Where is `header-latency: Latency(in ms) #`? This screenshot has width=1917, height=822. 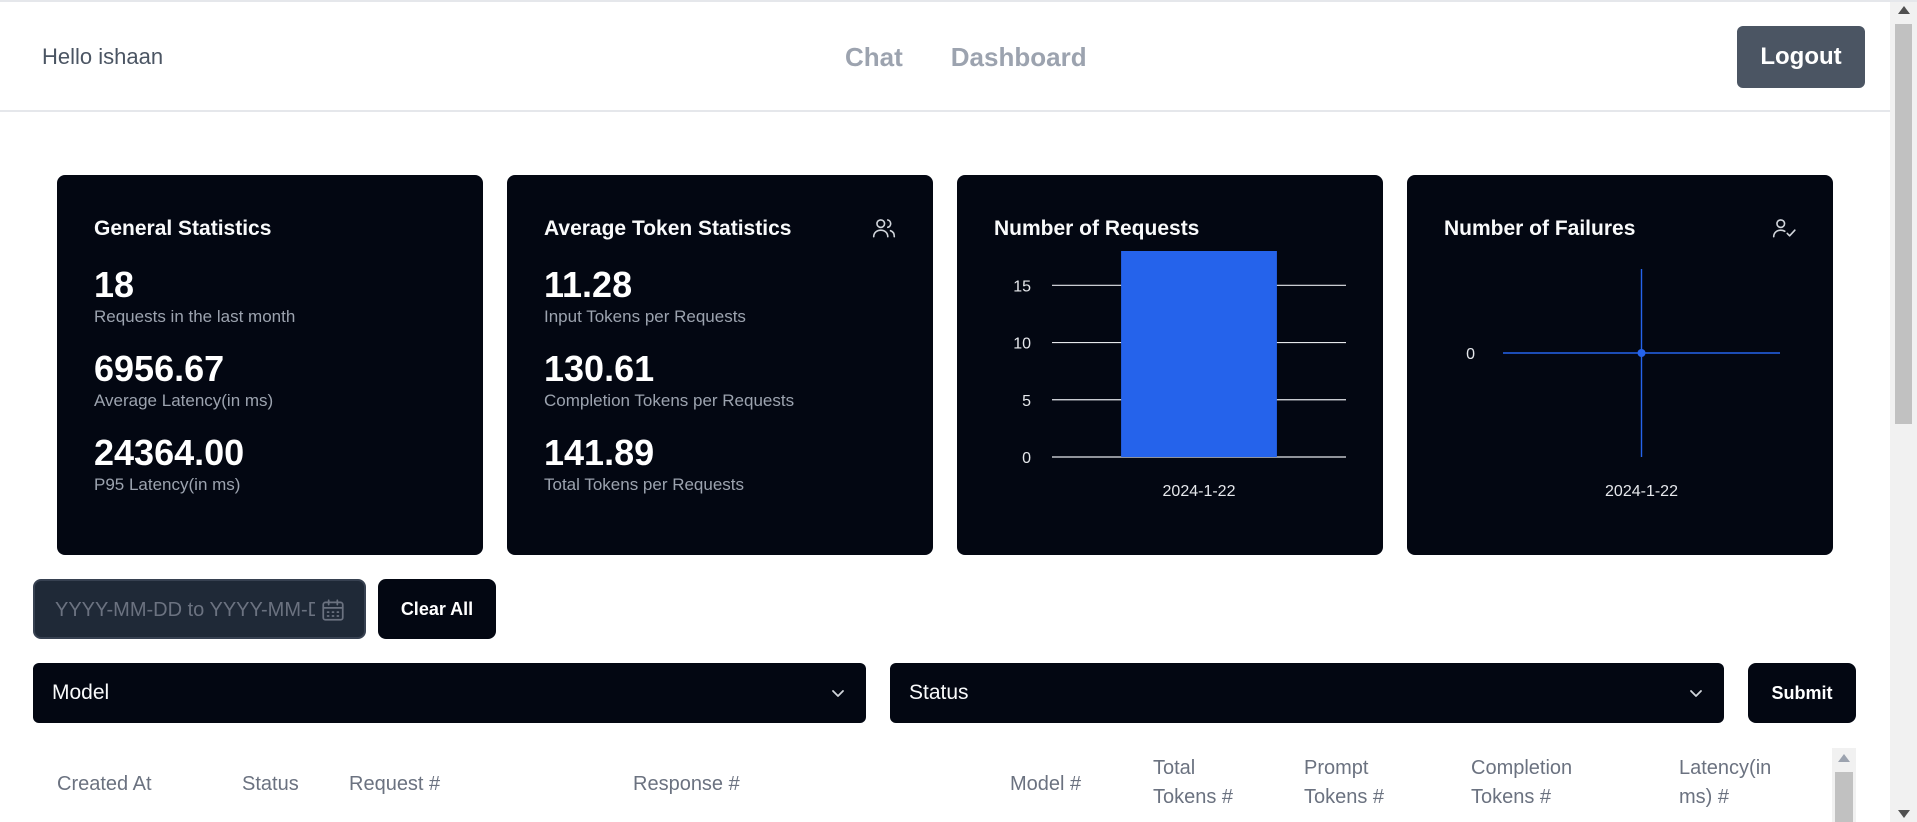 header-latency: Latency(in ms) # is located at coordinates (1725, 783).